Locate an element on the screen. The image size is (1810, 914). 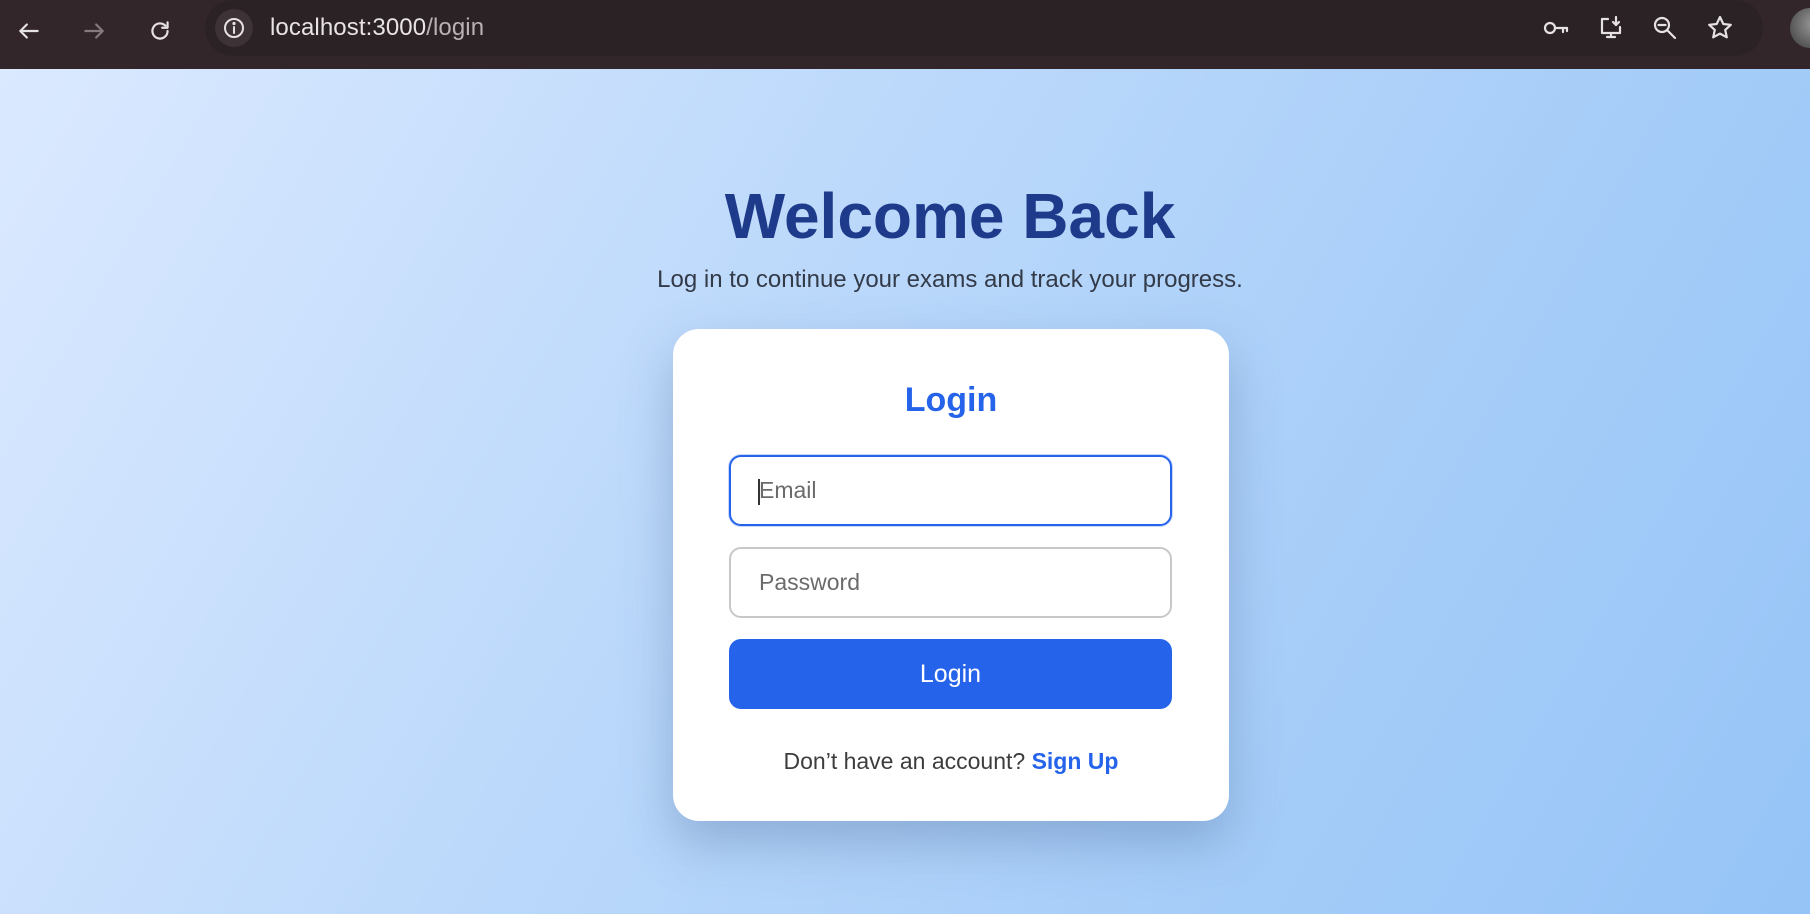
zoom-out-icon is located at coordinates (1665, 28).